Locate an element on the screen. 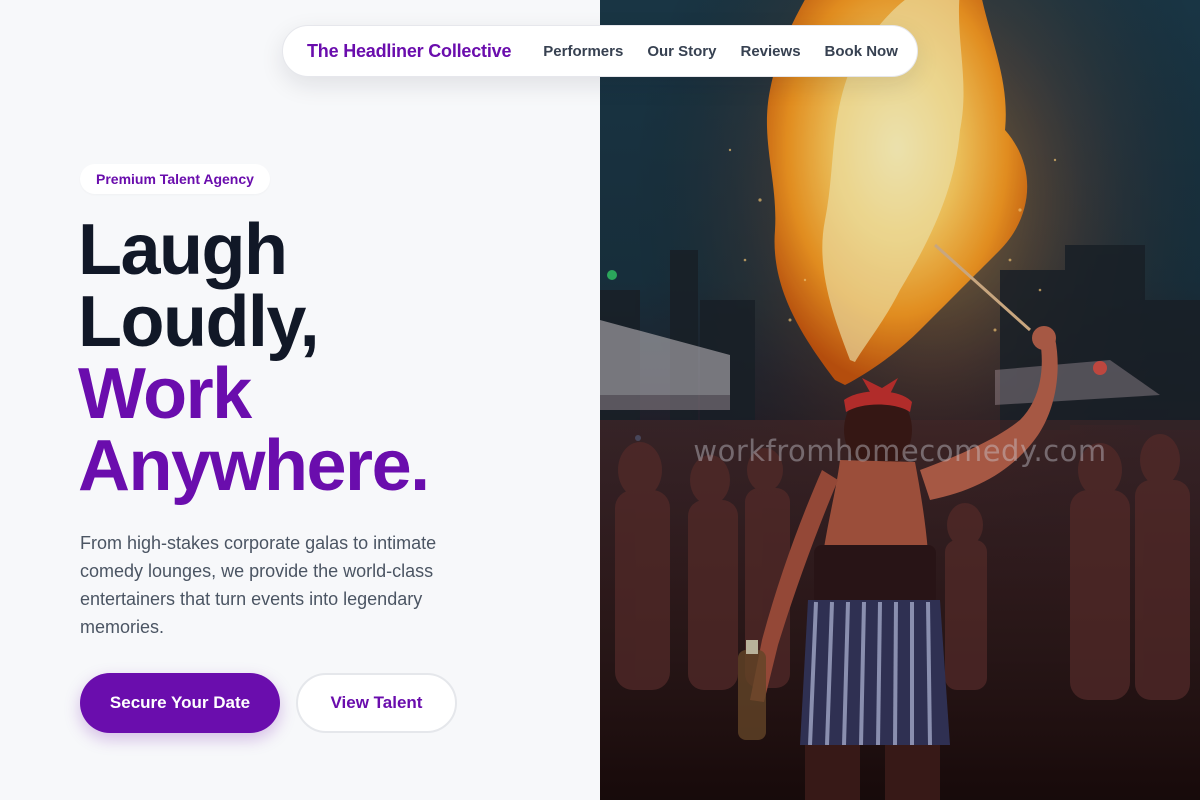 This screenshot has height=800, width=1200. secure-your-date-button: Secure Your Date is located at coordinates (180, 703).